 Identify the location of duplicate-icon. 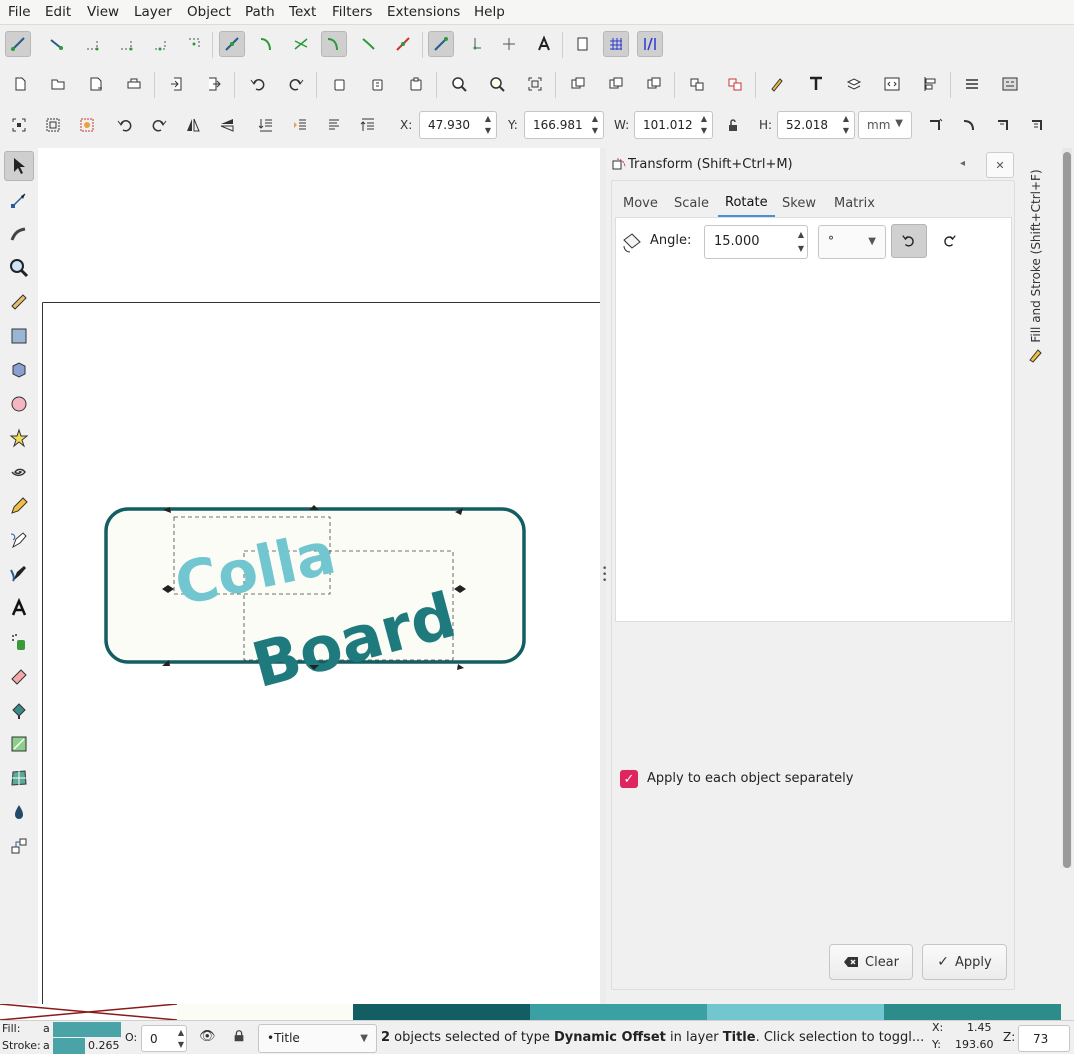
(578, 84).